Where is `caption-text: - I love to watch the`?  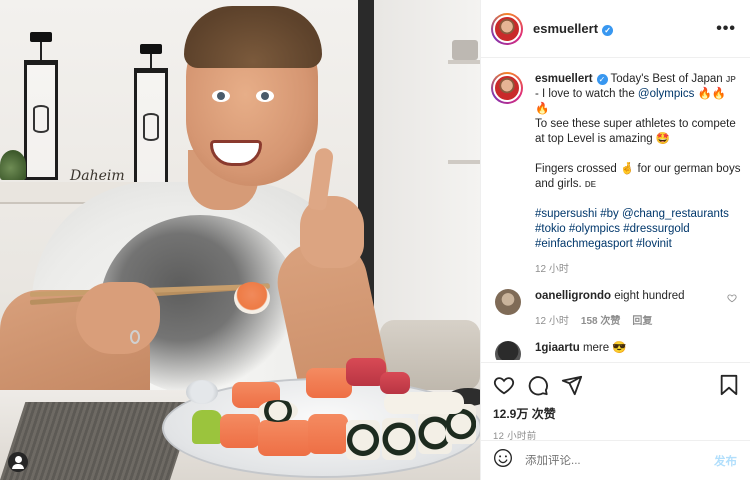 caption-text: - I love to watch the is located at coordinates (586, 94).